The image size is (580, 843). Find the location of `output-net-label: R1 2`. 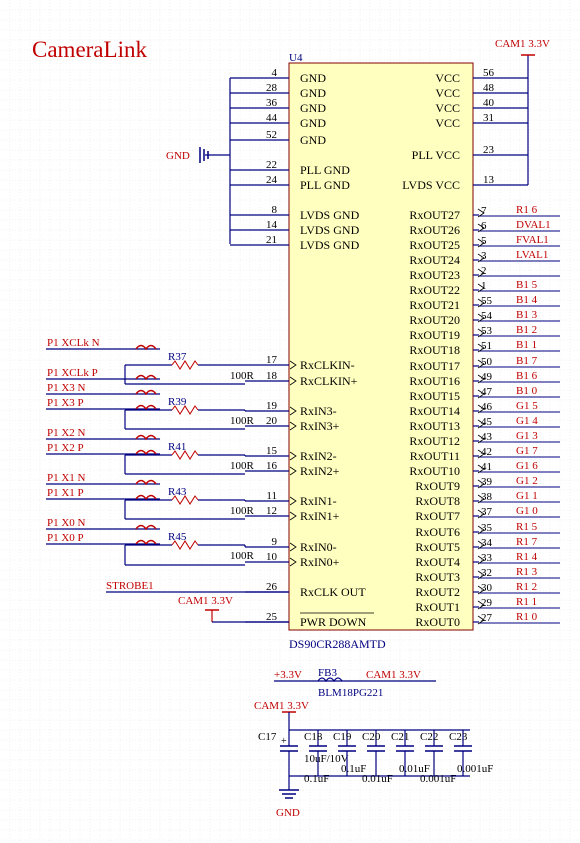

output-net-label: R1 2 is located at coordinates (526, 587).